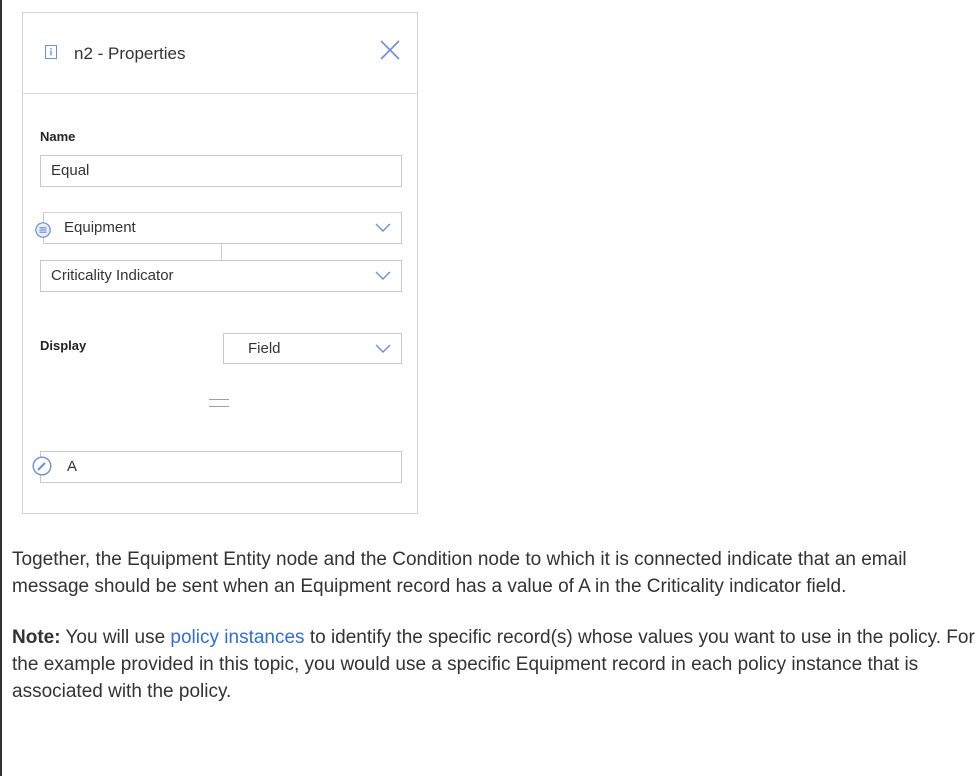 This screenshot has width=980, height=776. Describe the element at coordinates (390, 50) in the screenshot. I see `close-icon` at that location.